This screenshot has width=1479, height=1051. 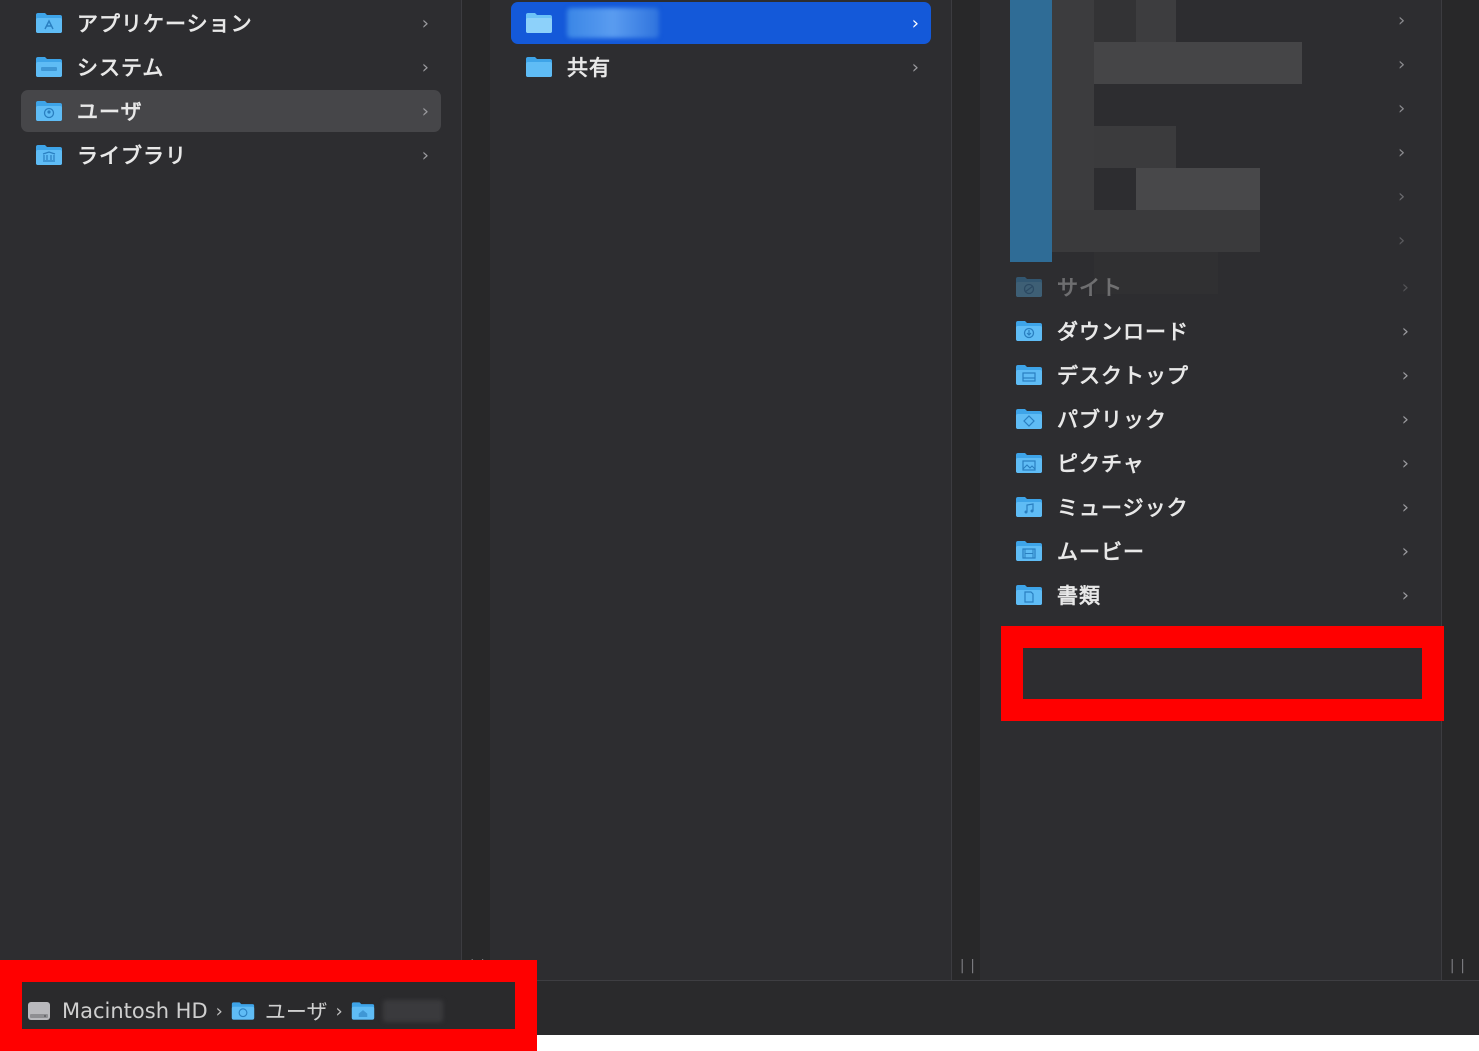 I want to click on list-item-public: パブリック ›, so click(x=1211, y=419).